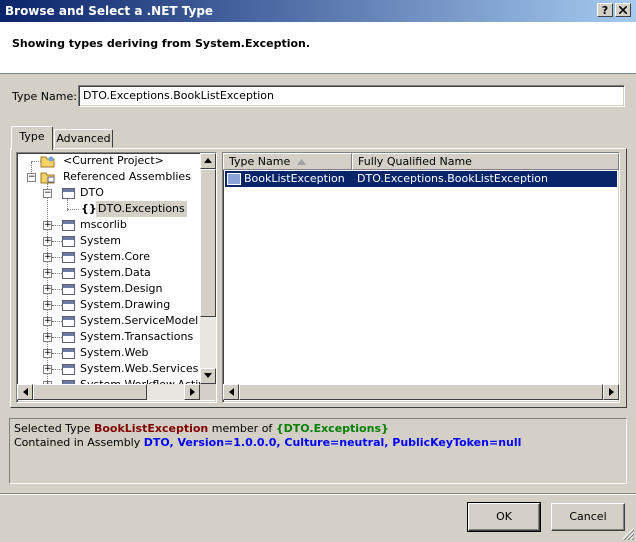 This screenshot has width=636, height=542. Describe the element at coordinates (139, 320) in the screenshot. I see `assembly-label: System.ServiceModel` at that location.